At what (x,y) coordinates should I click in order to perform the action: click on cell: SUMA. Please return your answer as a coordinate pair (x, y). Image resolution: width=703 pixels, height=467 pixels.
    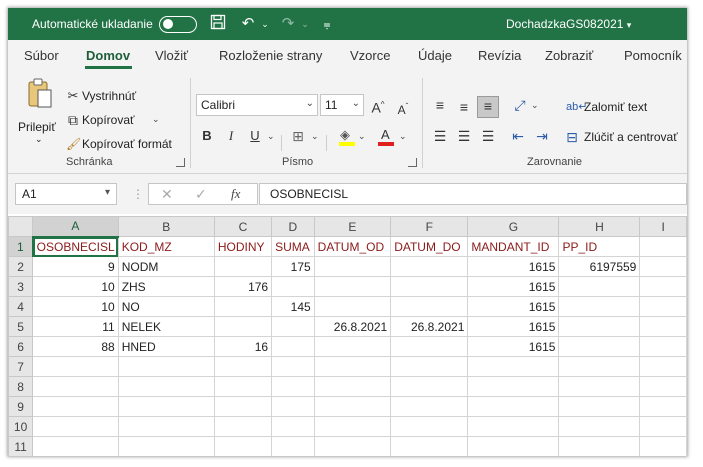
    Looking at the image, I should click on (293, 246).